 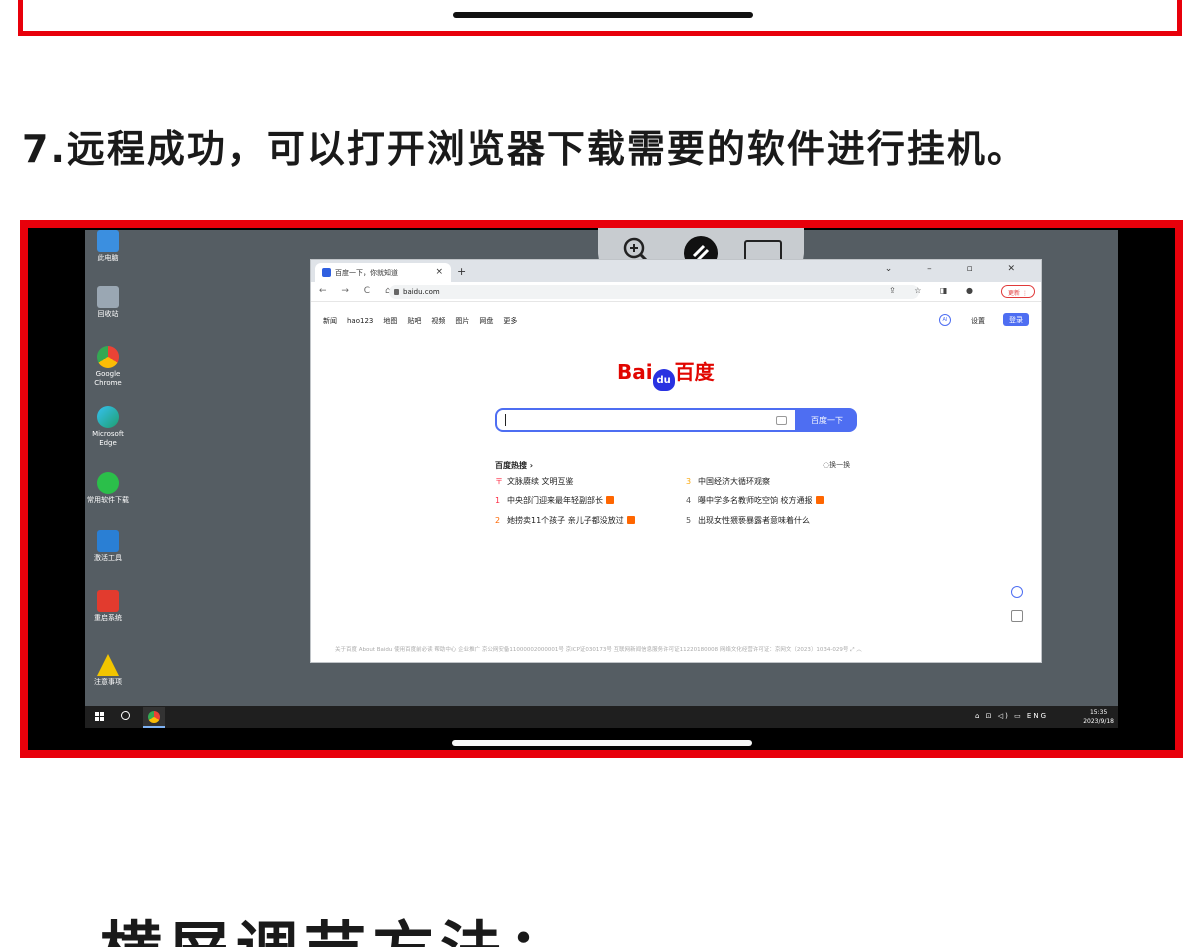 I want to click on desktop-icon-label: Microsoft Edge, so click(x=108, y=438).